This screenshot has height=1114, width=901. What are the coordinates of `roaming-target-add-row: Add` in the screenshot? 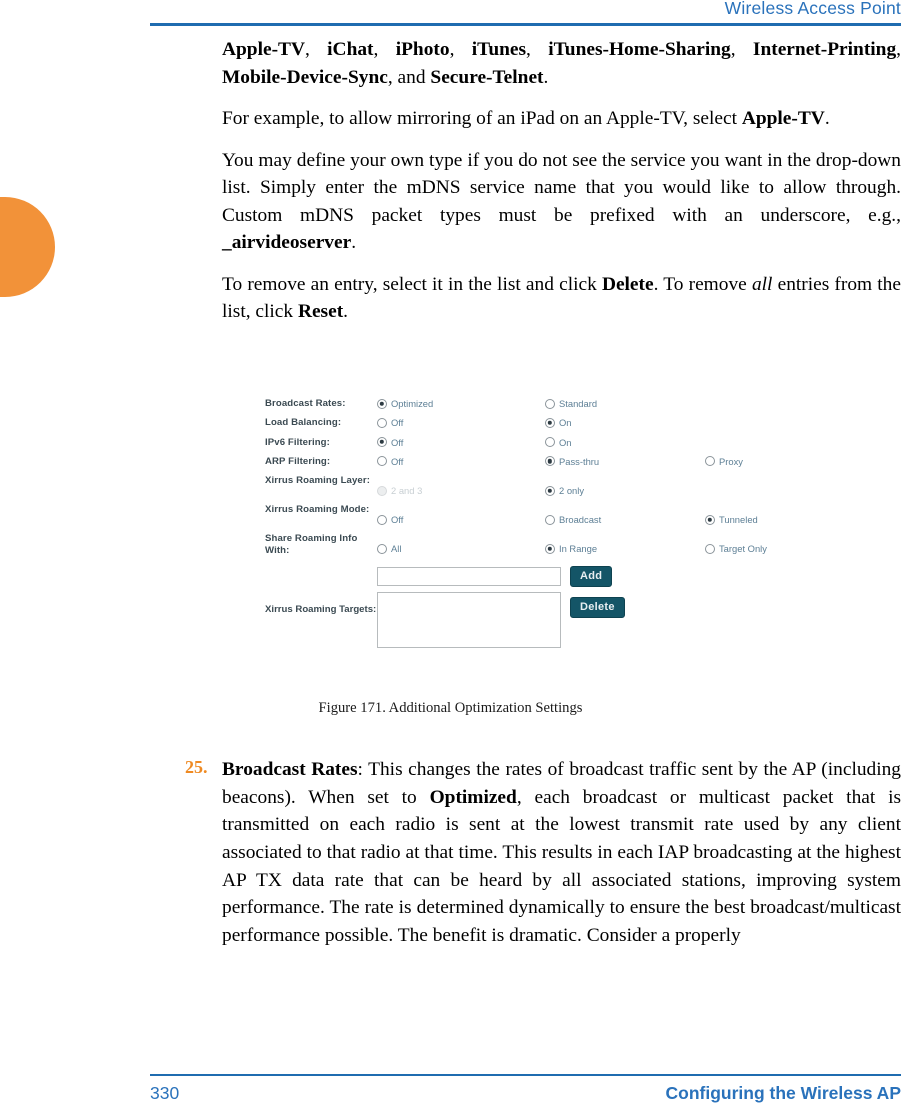 It's located at (601, 576).